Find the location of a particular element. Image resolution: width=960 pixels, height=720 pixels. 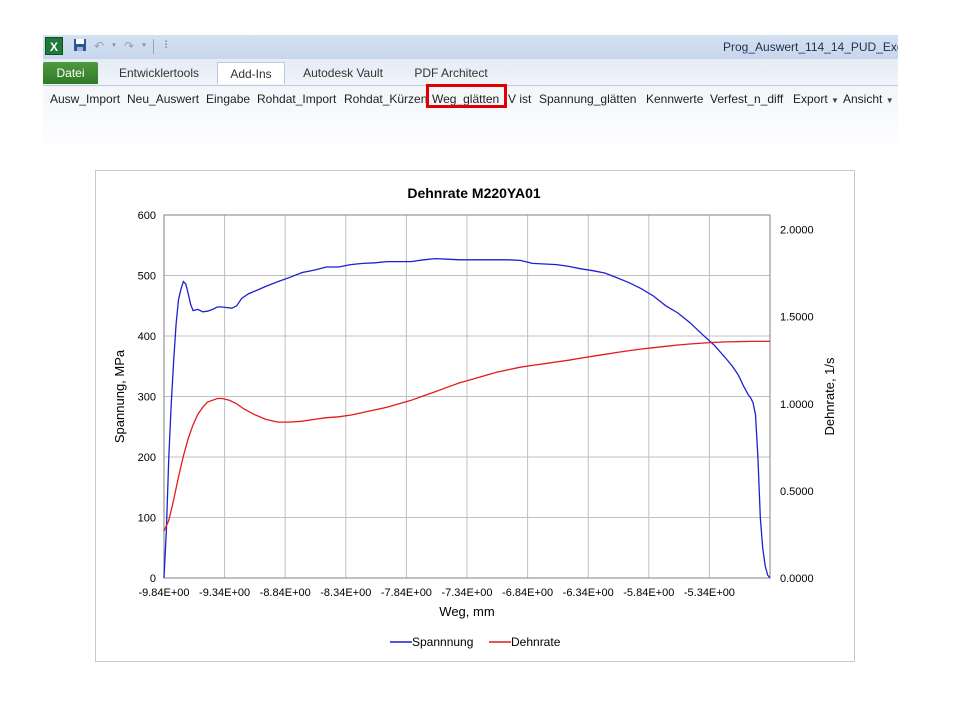

redo-dropdown-icon: ▾ is located at coordinates (144, 46).